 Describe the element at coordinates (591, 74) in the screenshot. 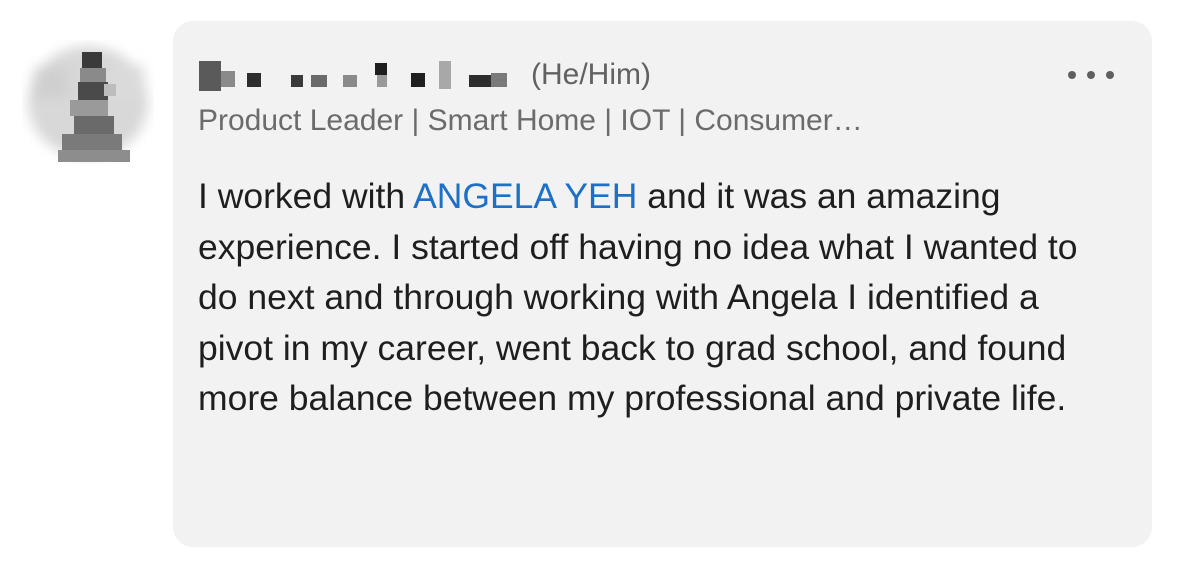

I see `author-pronouns: (He/Him)` at that location.